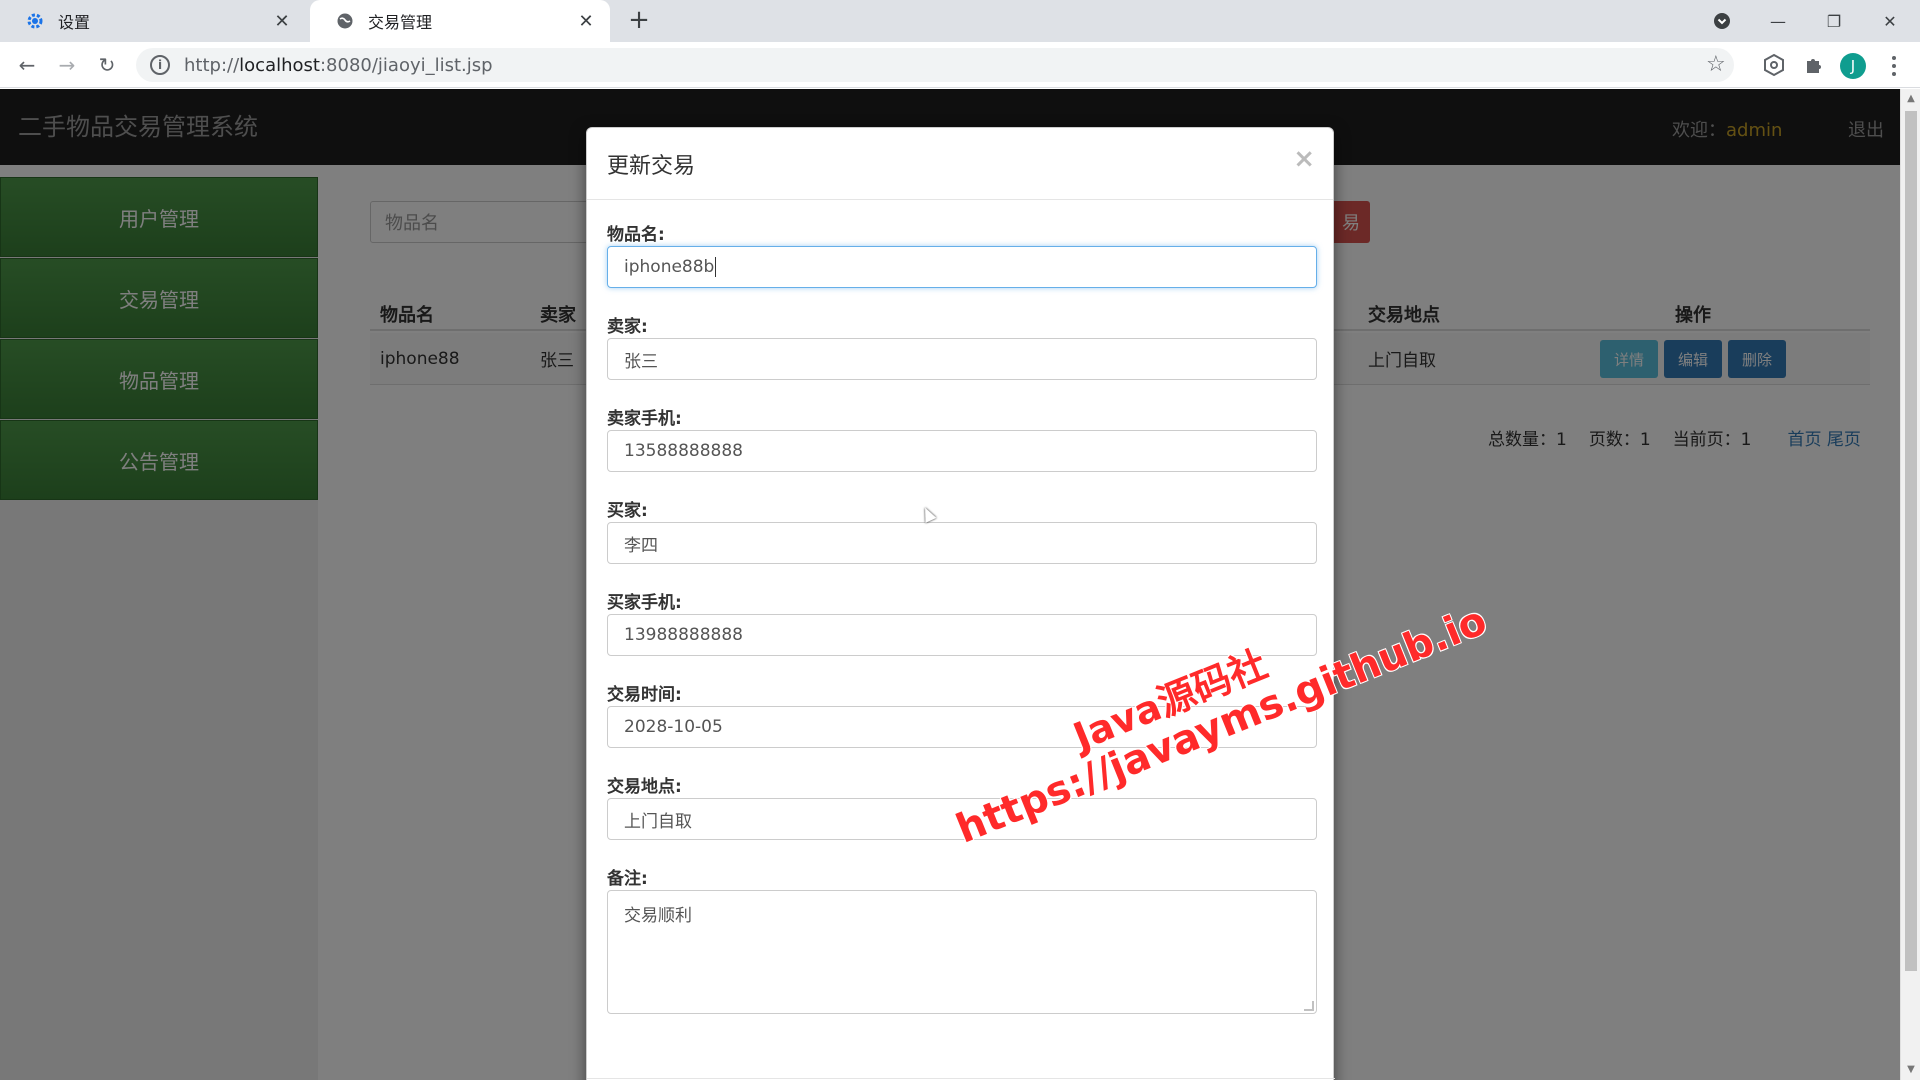 This screenshot has height=1080, width=1920. I want to click on tab-title: 设置, so click(74, 22).